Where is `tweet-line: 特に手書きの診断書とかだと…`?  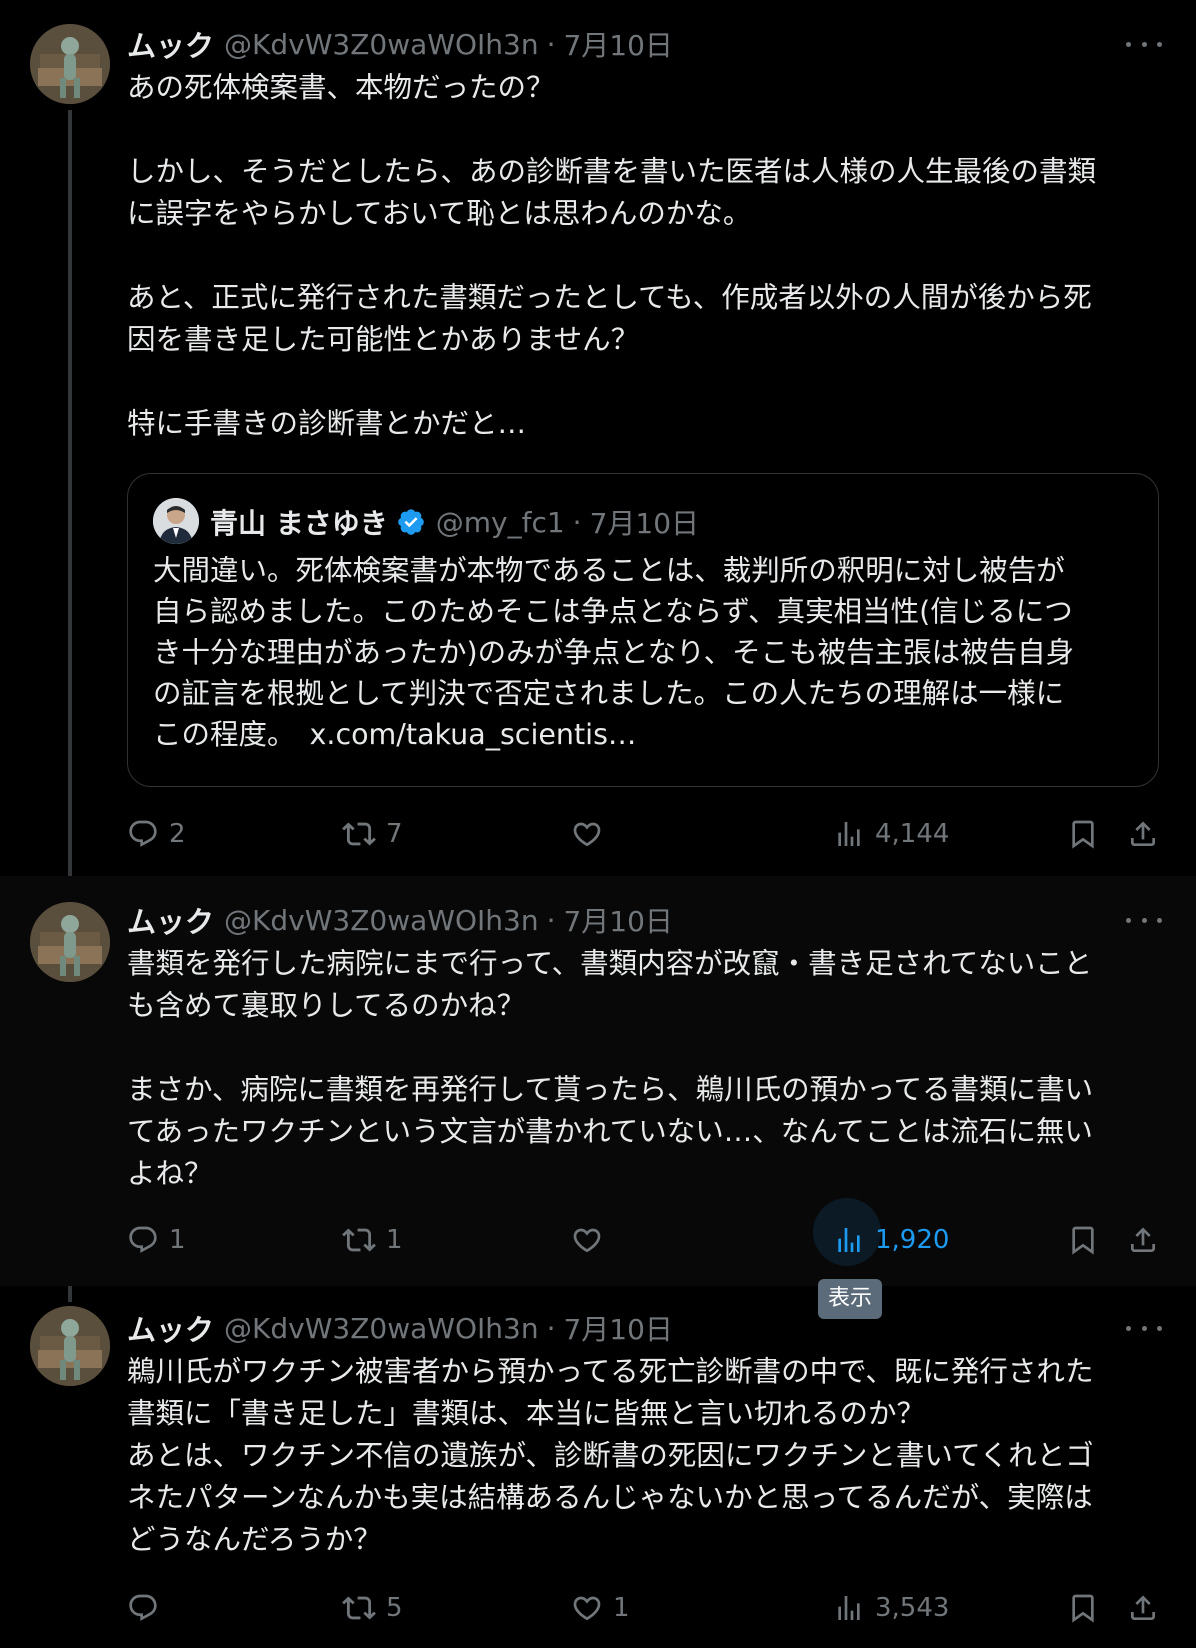
tweet-line: 特に手書きの診断書とかだと… is located at coordinates (327, 423).